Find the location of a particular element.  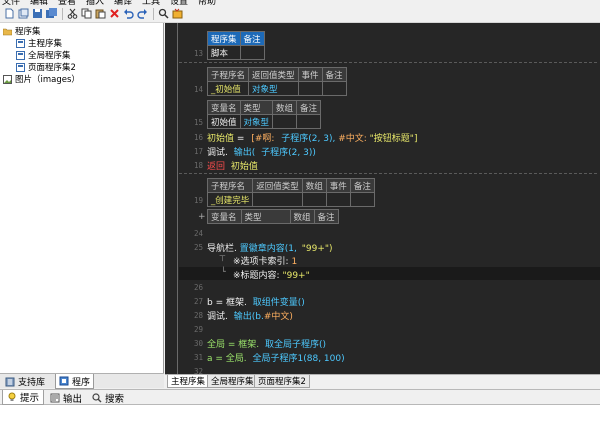

code-token: 全局子程序1(88, 100) is located at coordinates (298, 359).